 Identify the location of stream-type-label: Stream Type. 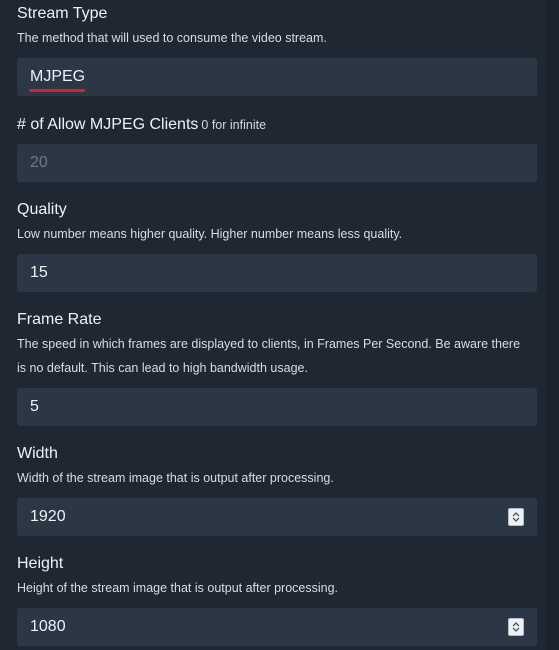
(62, 13).